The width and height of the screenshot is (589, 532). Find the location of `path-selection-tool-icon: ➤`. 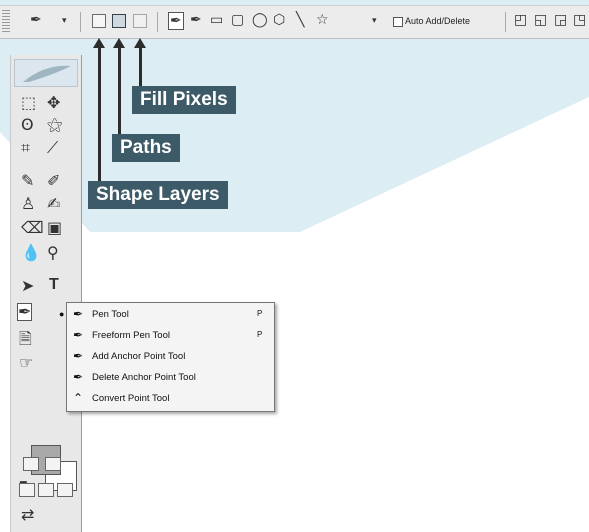

path-selection-tool-icon: ➤ is located at coordinates (27, 286).